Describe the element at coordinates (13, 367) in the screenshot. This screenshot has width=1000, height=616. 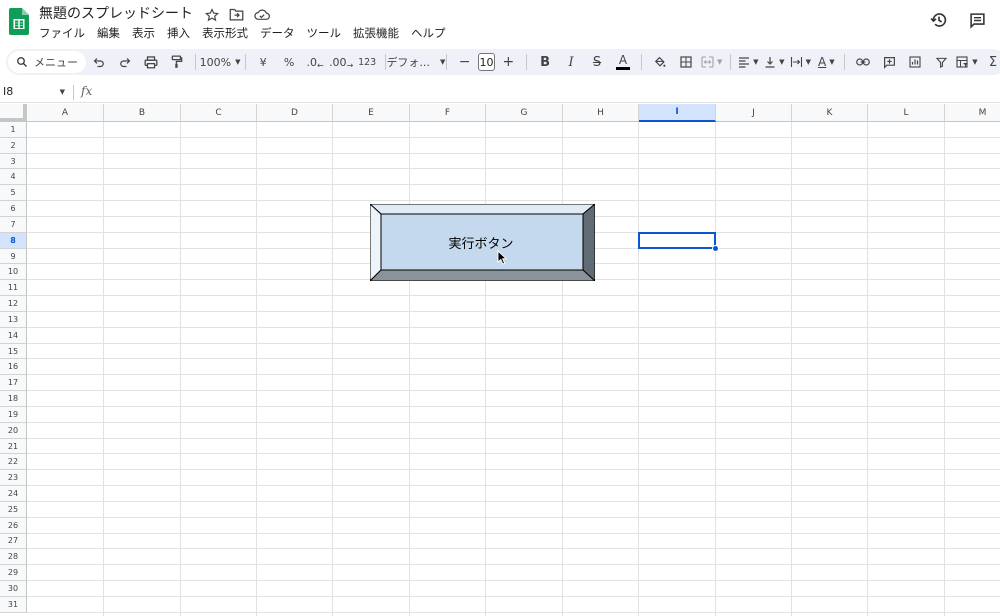
I see `row-header-16: 16` at that location.